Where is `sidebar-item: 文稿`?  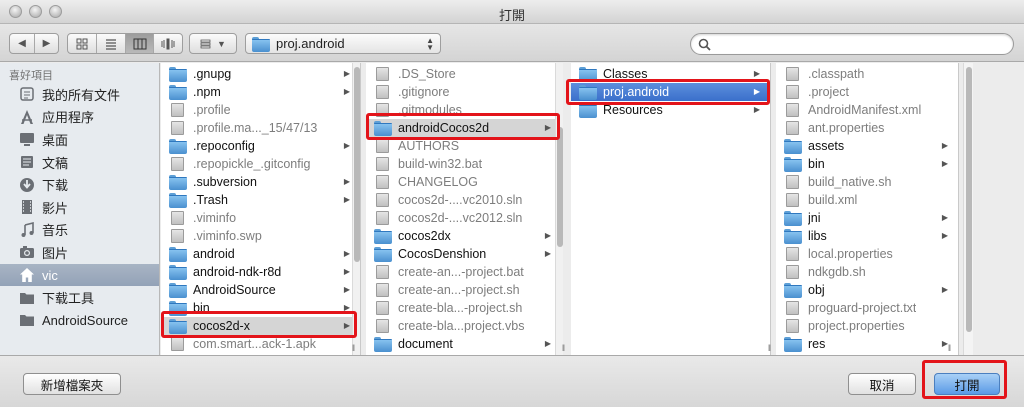
sidebar-item: 文稿 is located at coordinates (79, 162).